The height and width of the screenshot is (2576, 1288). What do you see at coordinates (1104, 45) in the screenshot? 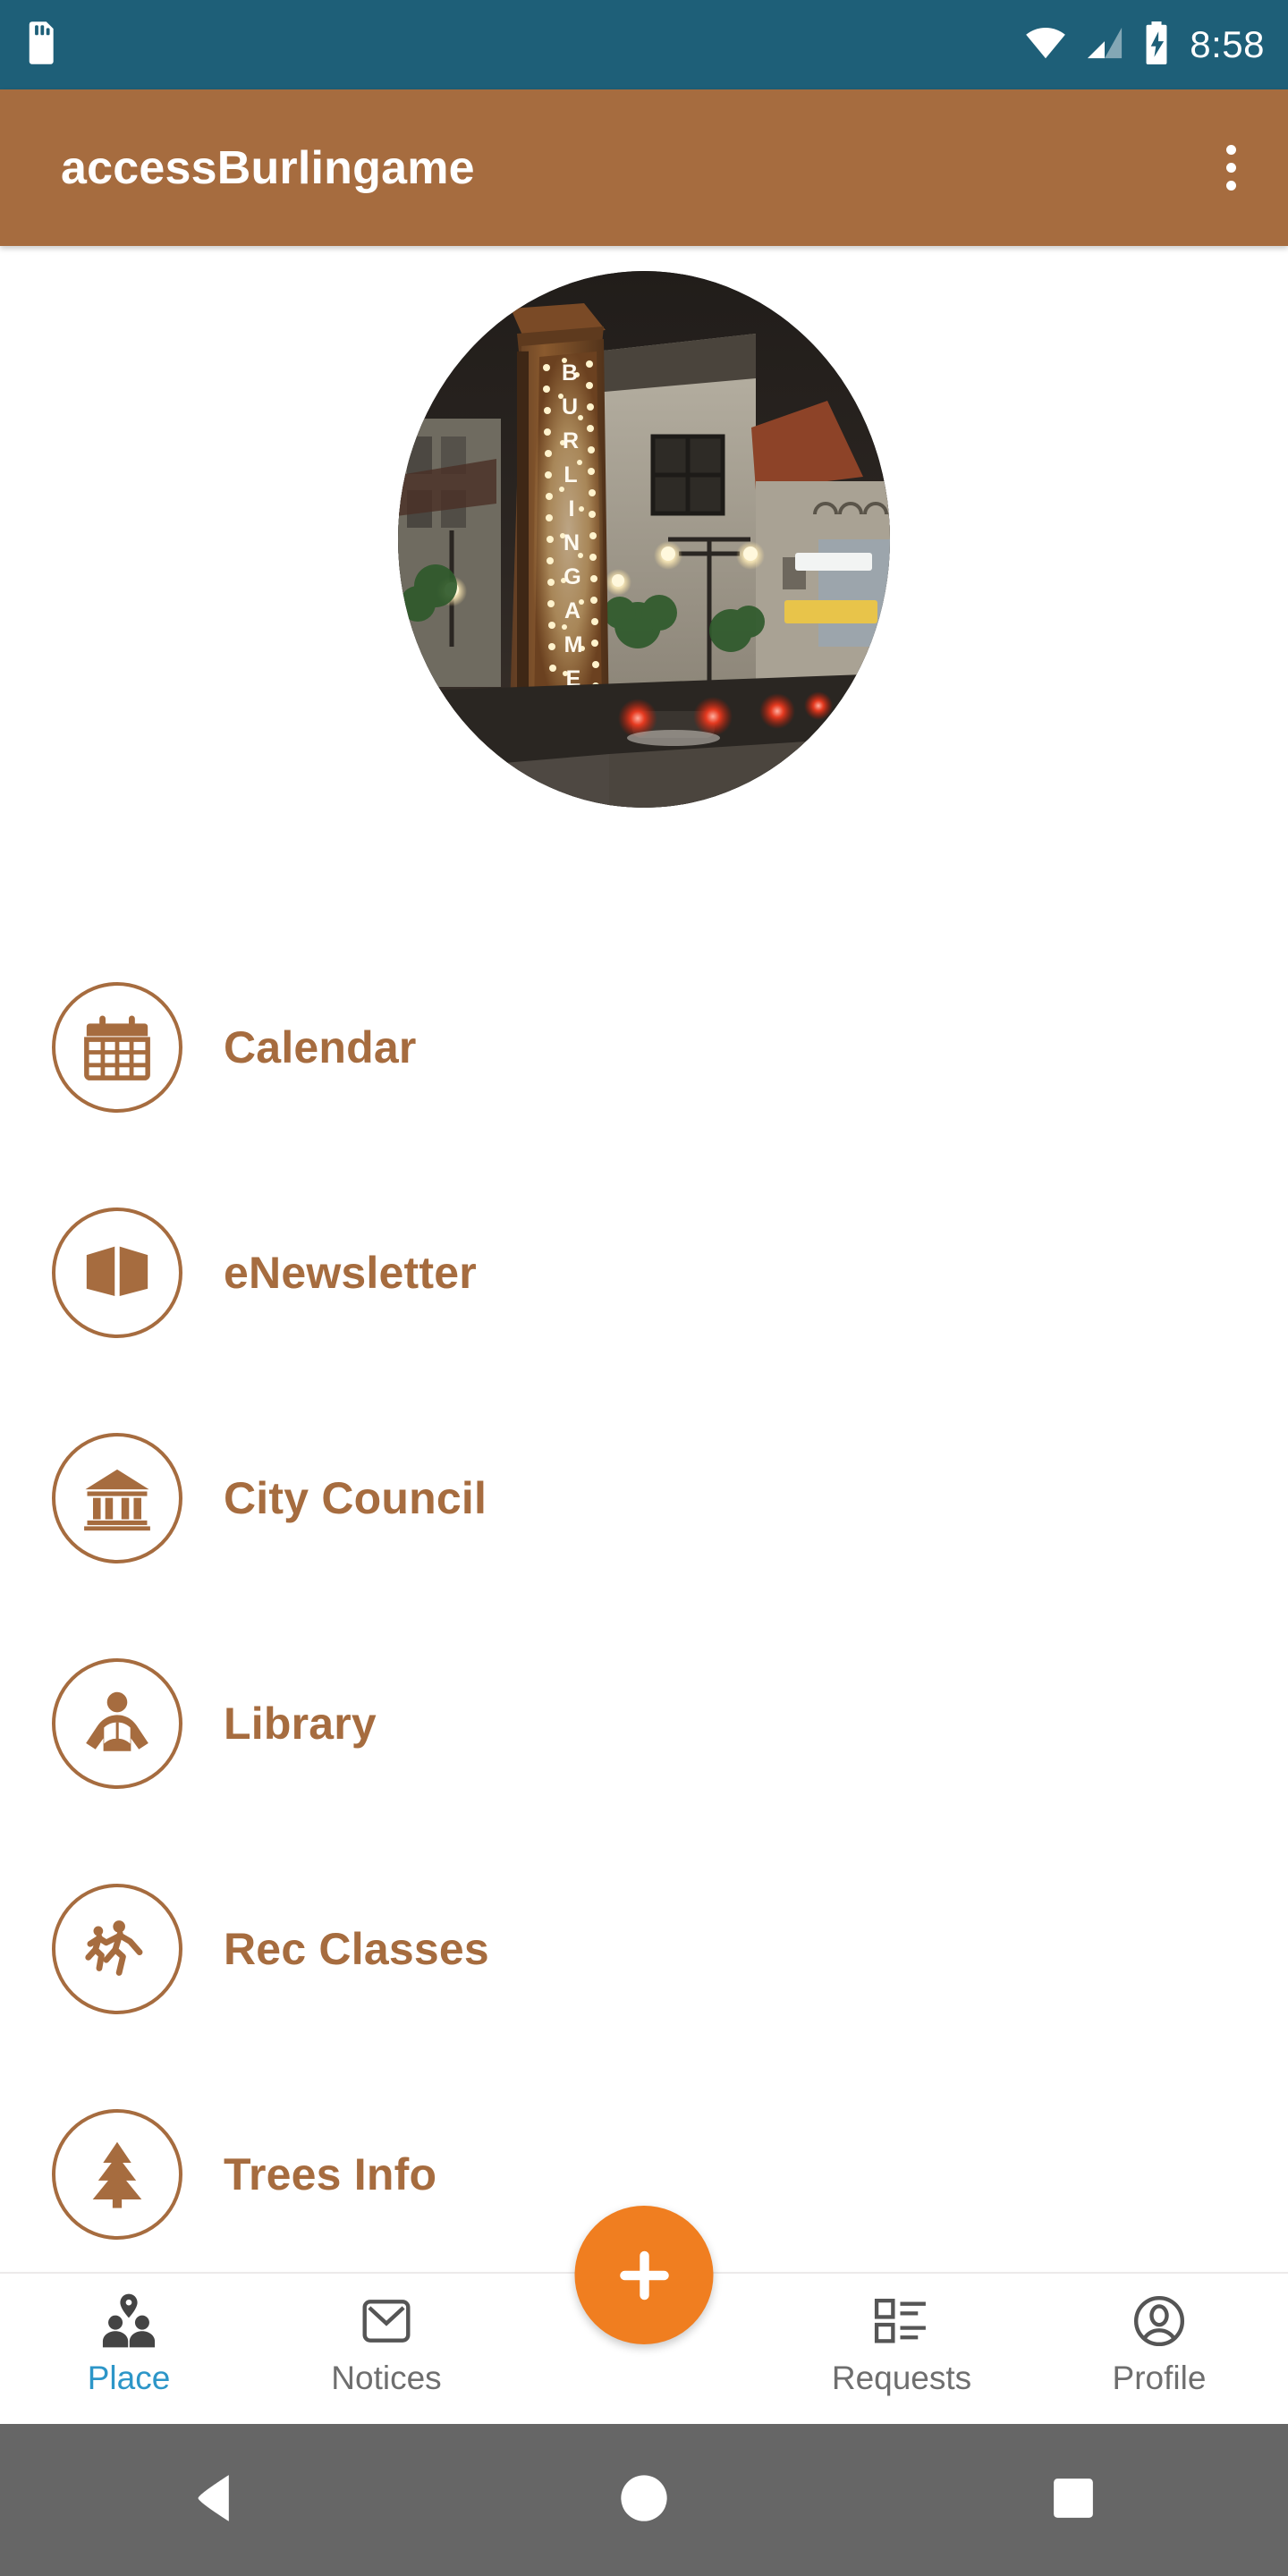
I see `cellular-signal-icon` at bounding box center [1104, 45].